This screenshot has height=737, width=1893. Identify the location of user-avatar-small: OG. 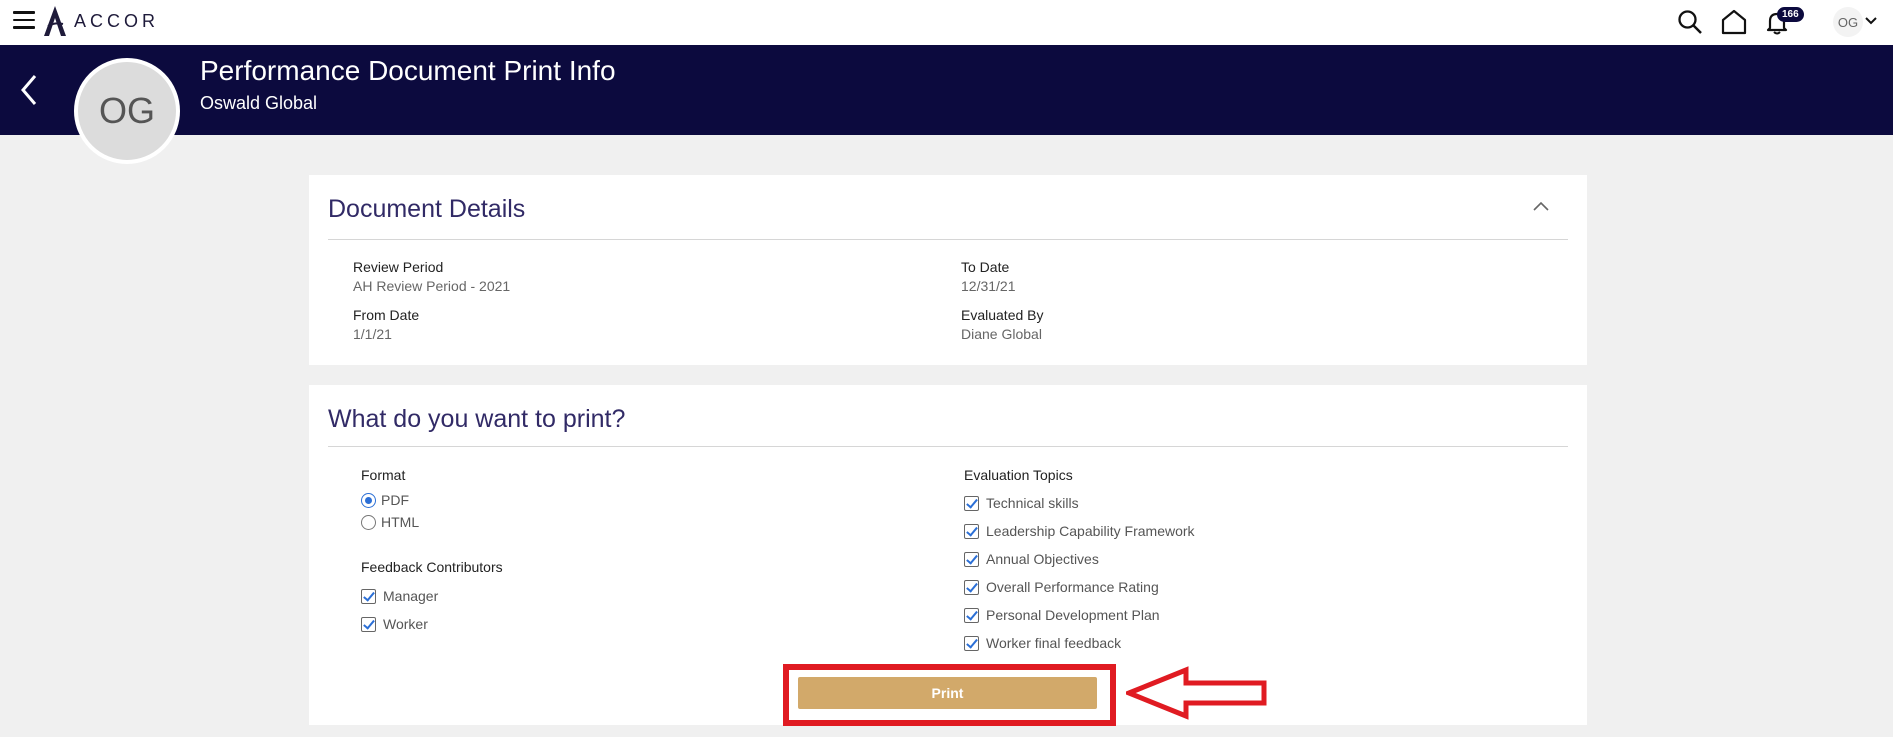
(1848, 22).